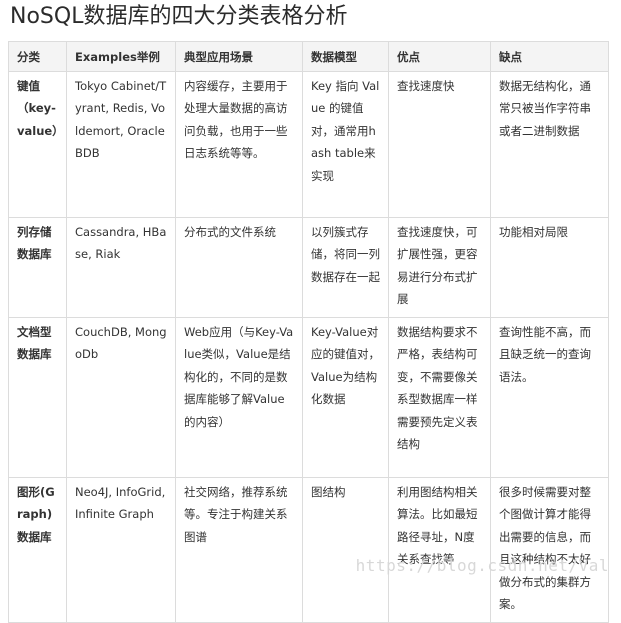 The width and height of the screenshot is (621, 623). I want to click on row-cons: 数据无结构化，通常只被当作字符串或者二进制数据, so click(549, 144).